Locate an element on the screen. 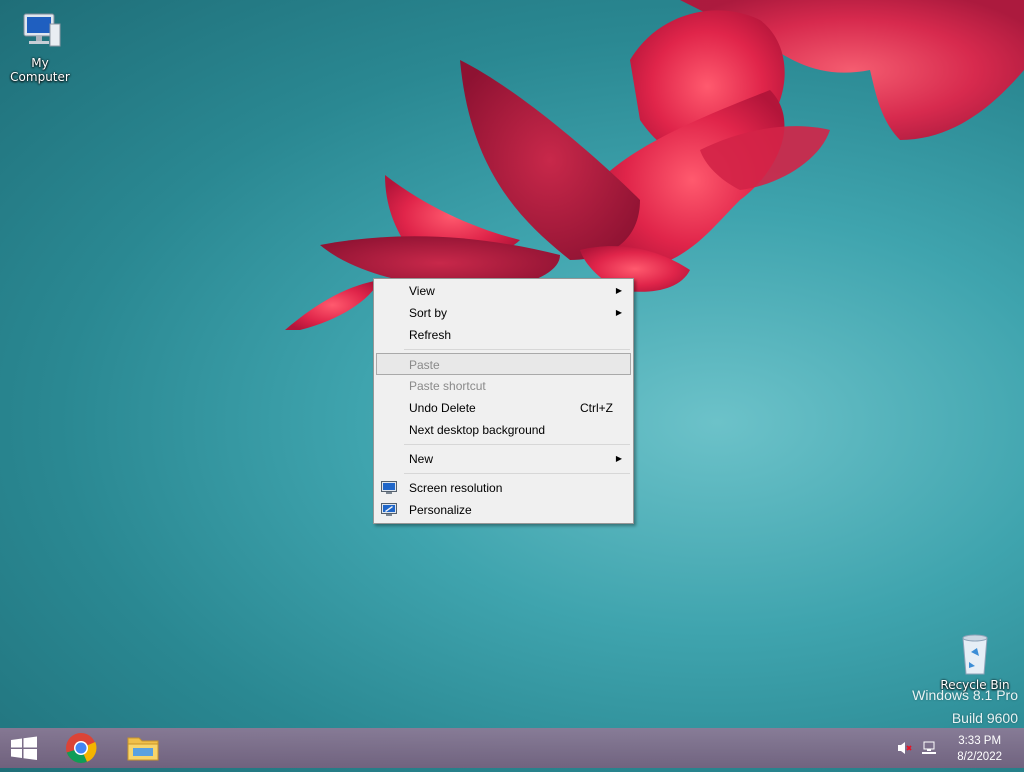 The width and height of the screenshot is (1024, 772). folder-icon is located at coordinates (143, 749).